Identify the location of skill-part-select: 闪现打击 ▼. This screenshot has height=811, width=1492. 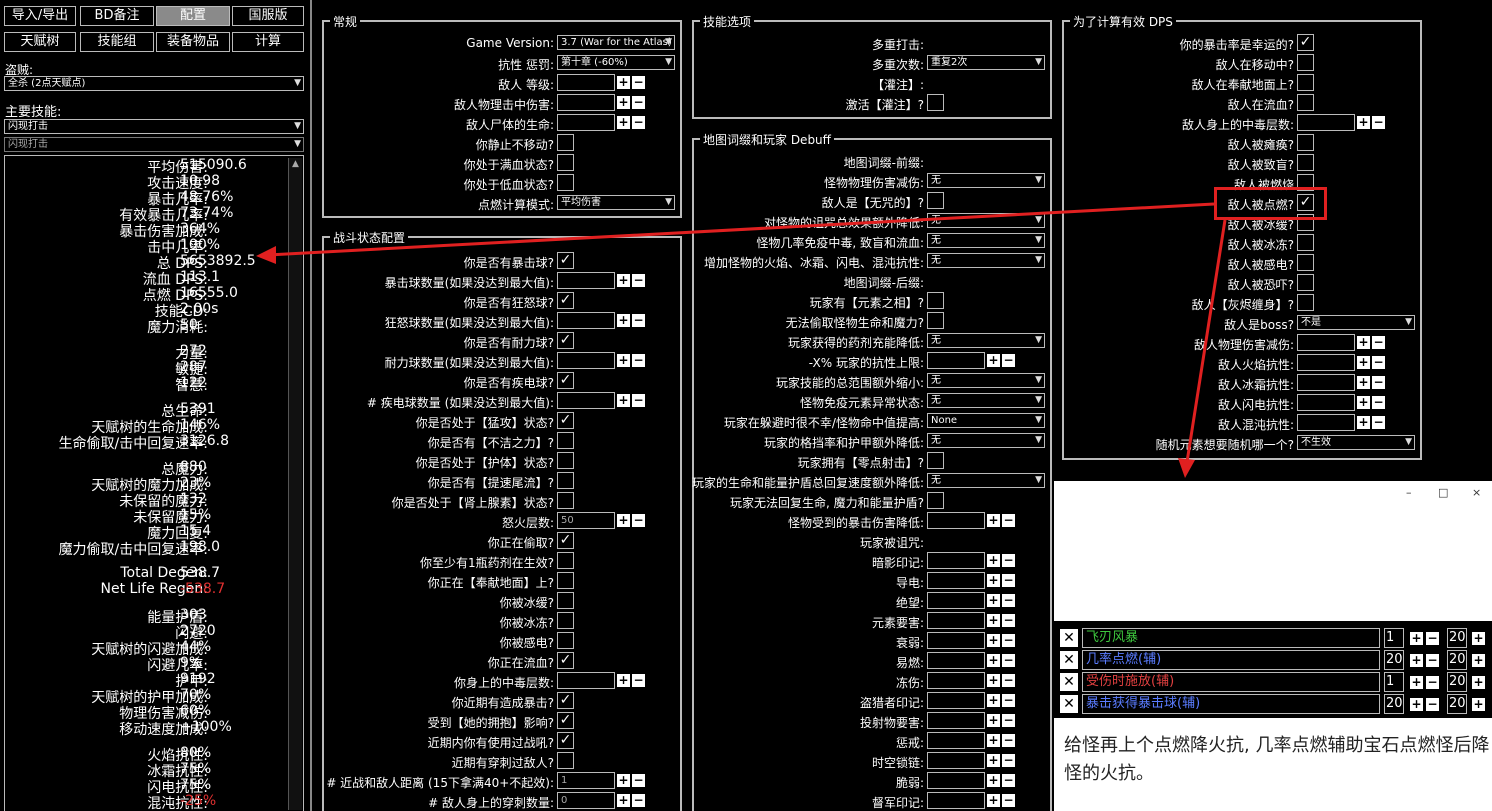
(154, 144).